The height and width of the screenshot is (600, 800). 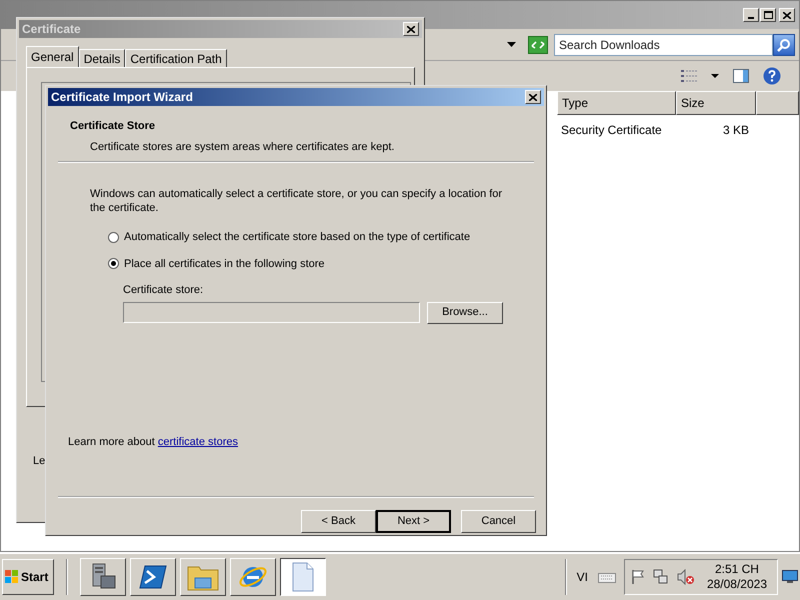 I want to click on minimize-icon, so click(x=751, y=18).